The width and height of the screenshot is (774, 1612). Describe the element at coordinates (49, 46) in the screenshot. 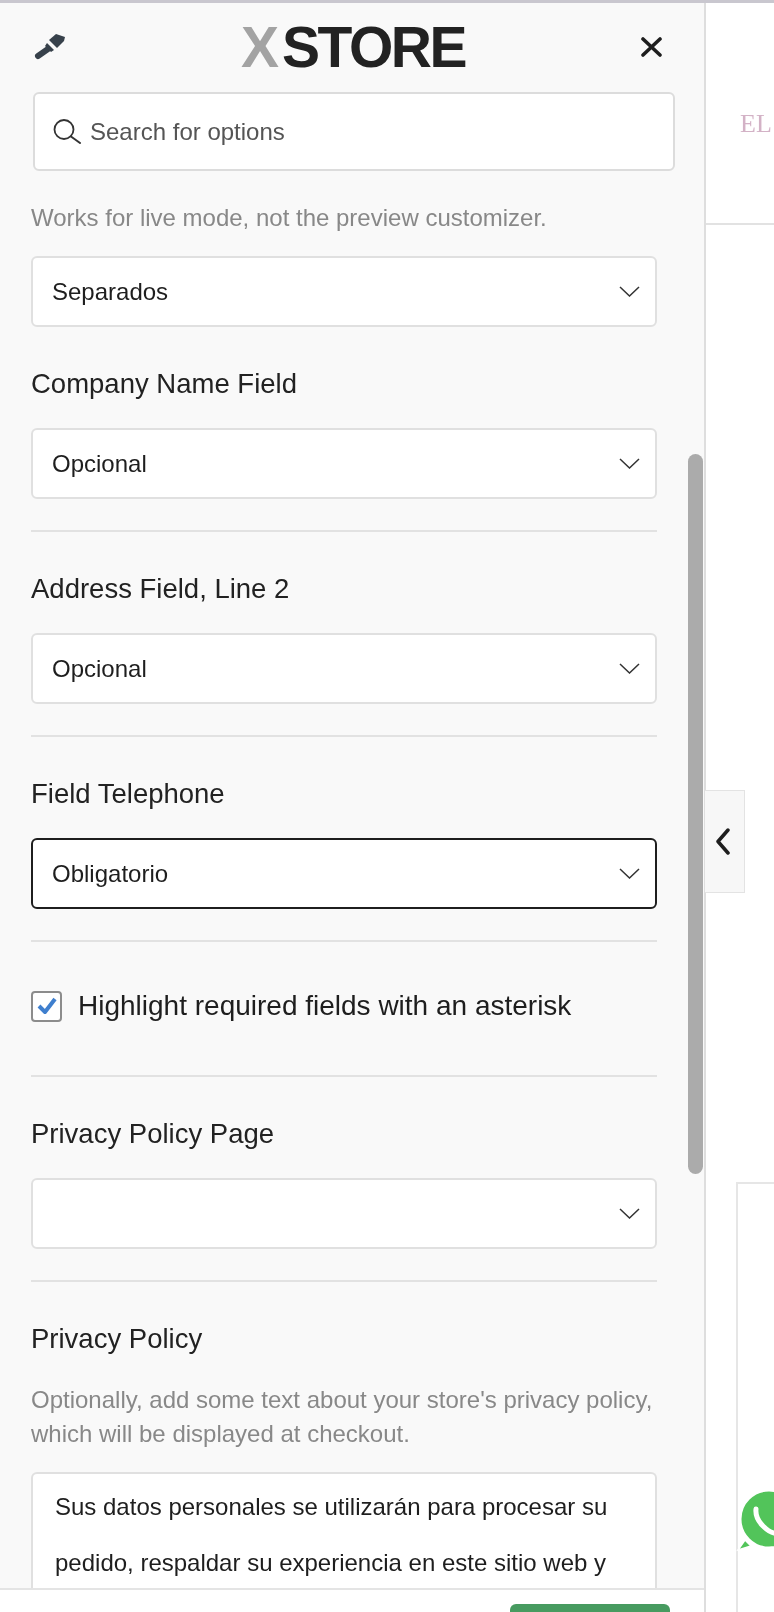

I see `brush-icon` at that location.